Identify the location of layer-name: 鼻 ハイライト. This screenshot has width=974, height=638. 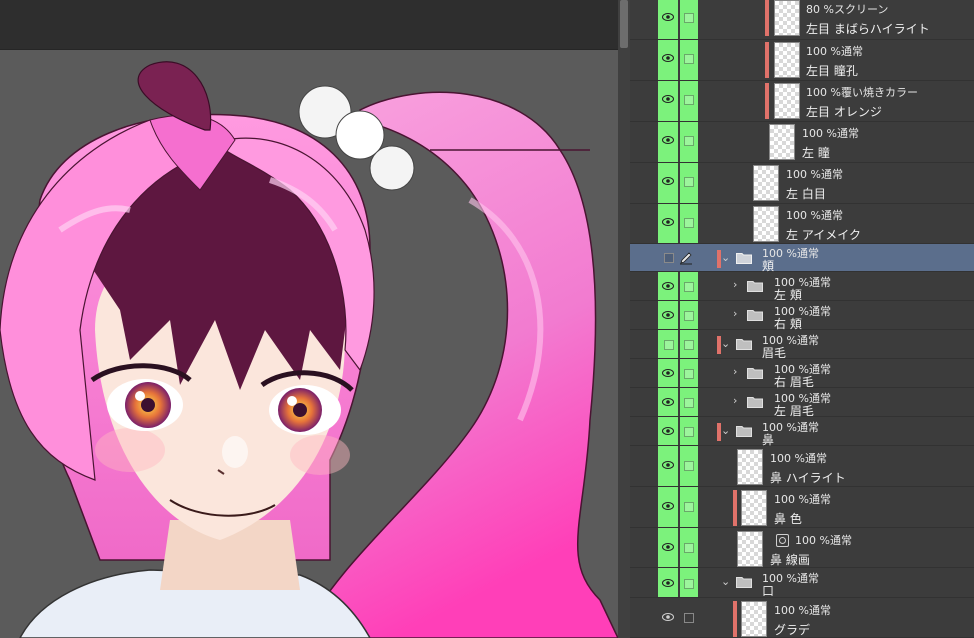
(808, 477).